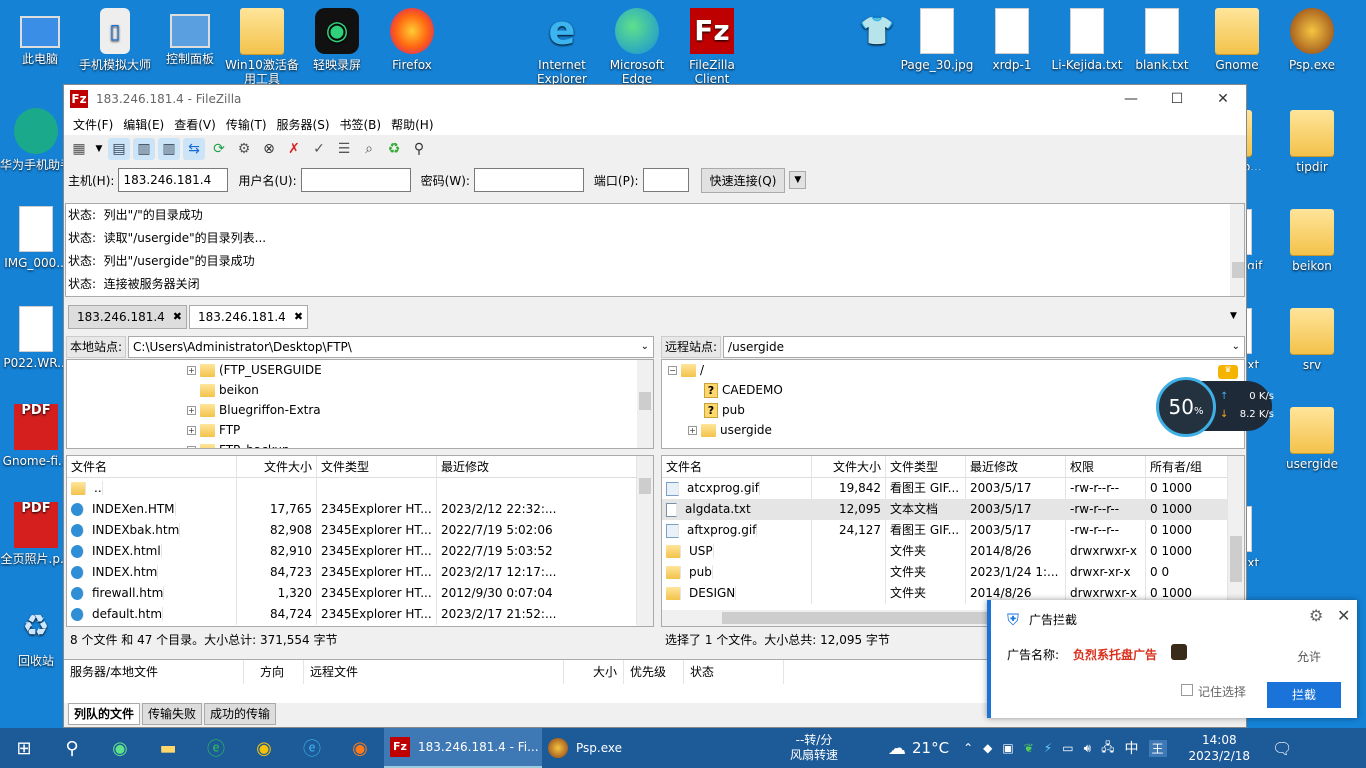  I want to click on password-input, so click(528, 180).